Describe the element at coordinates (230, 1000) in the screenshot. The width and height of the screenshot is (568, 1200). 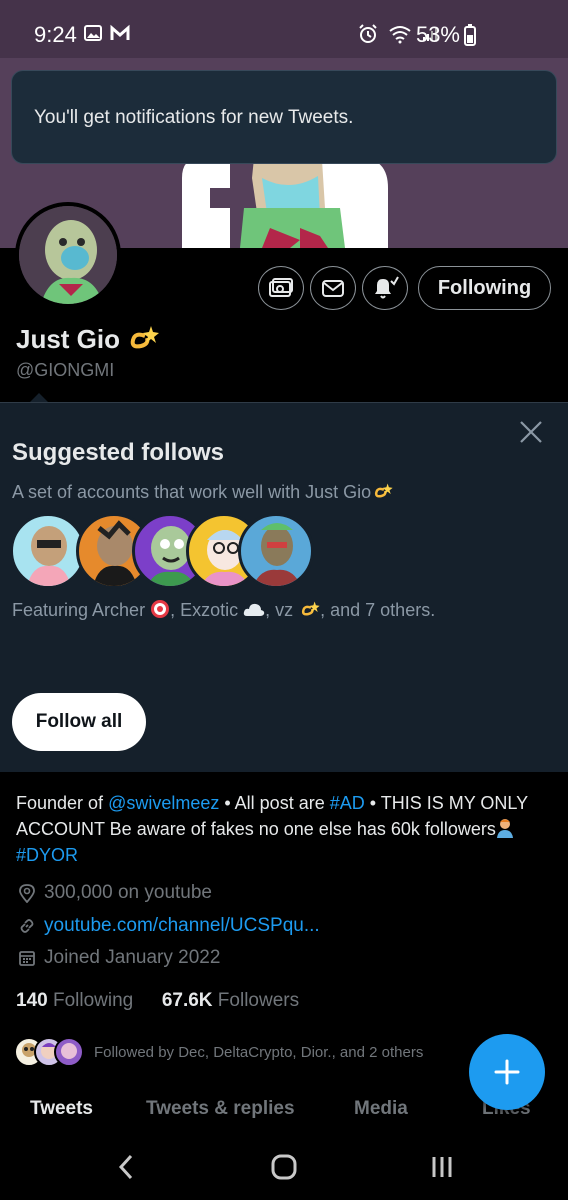
I see `followers-count-link: 67.6K Followers` at that location.